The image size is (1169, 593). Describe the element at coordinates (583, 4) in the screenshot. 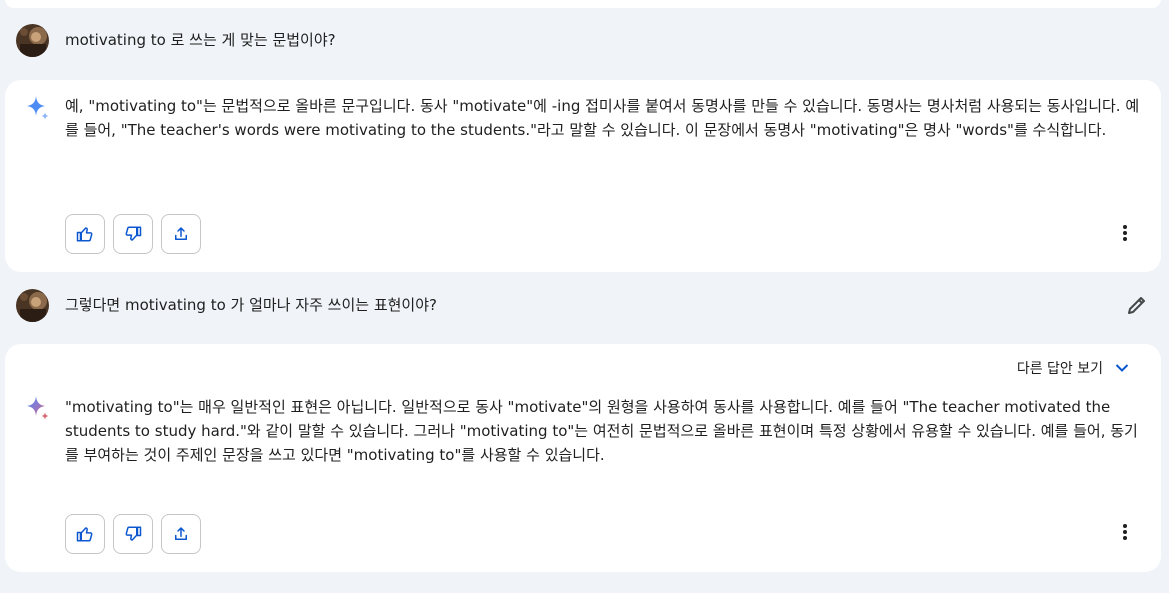

I see `previous-response-card` at that location.